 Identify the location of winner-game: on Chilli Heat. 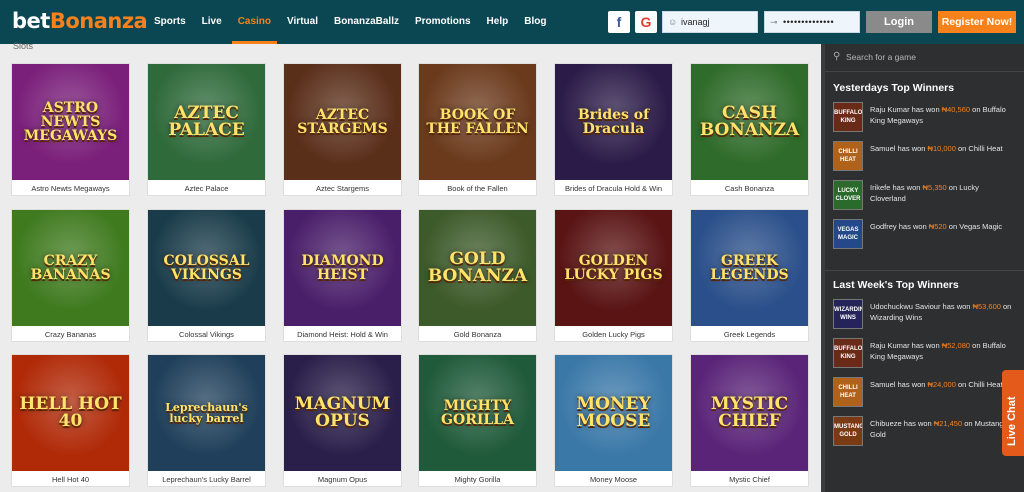
(979, 384).